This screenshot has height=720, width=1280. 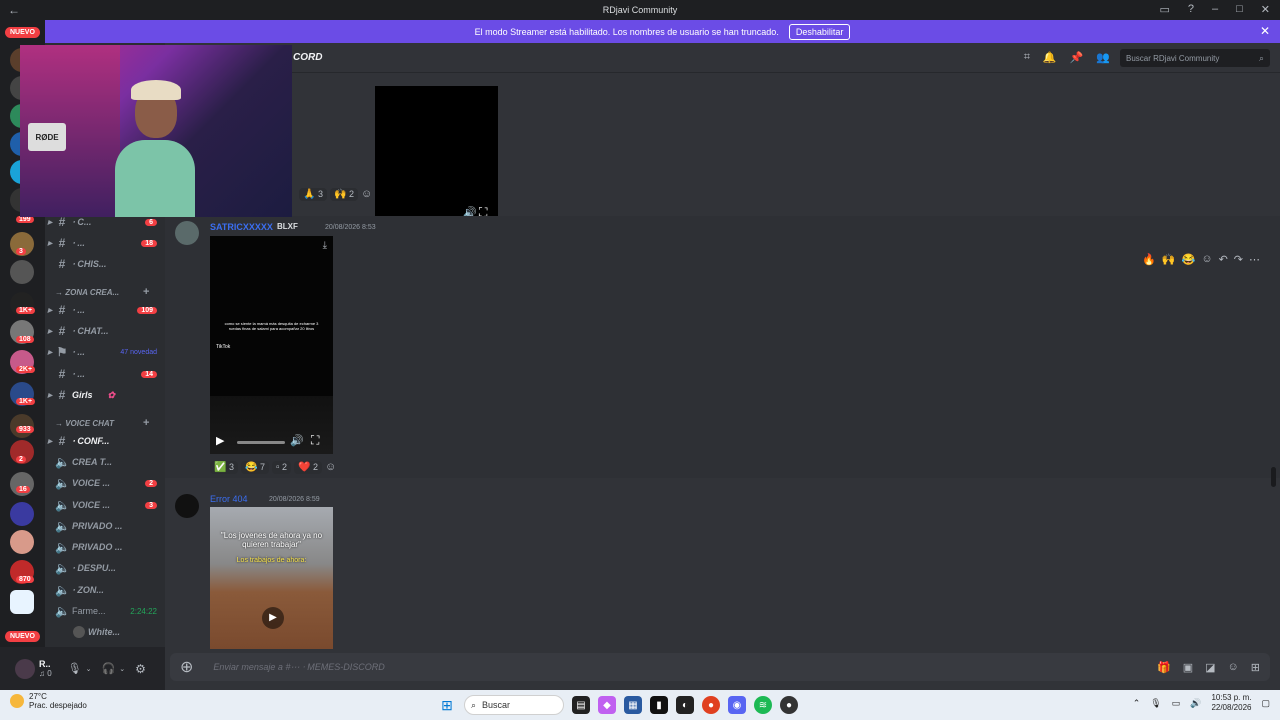 What do you see at coordinates (514, 705) in the screenshot?
I see `taskbar-search: ⌕ Buscar` at bounding box center [514, 705].